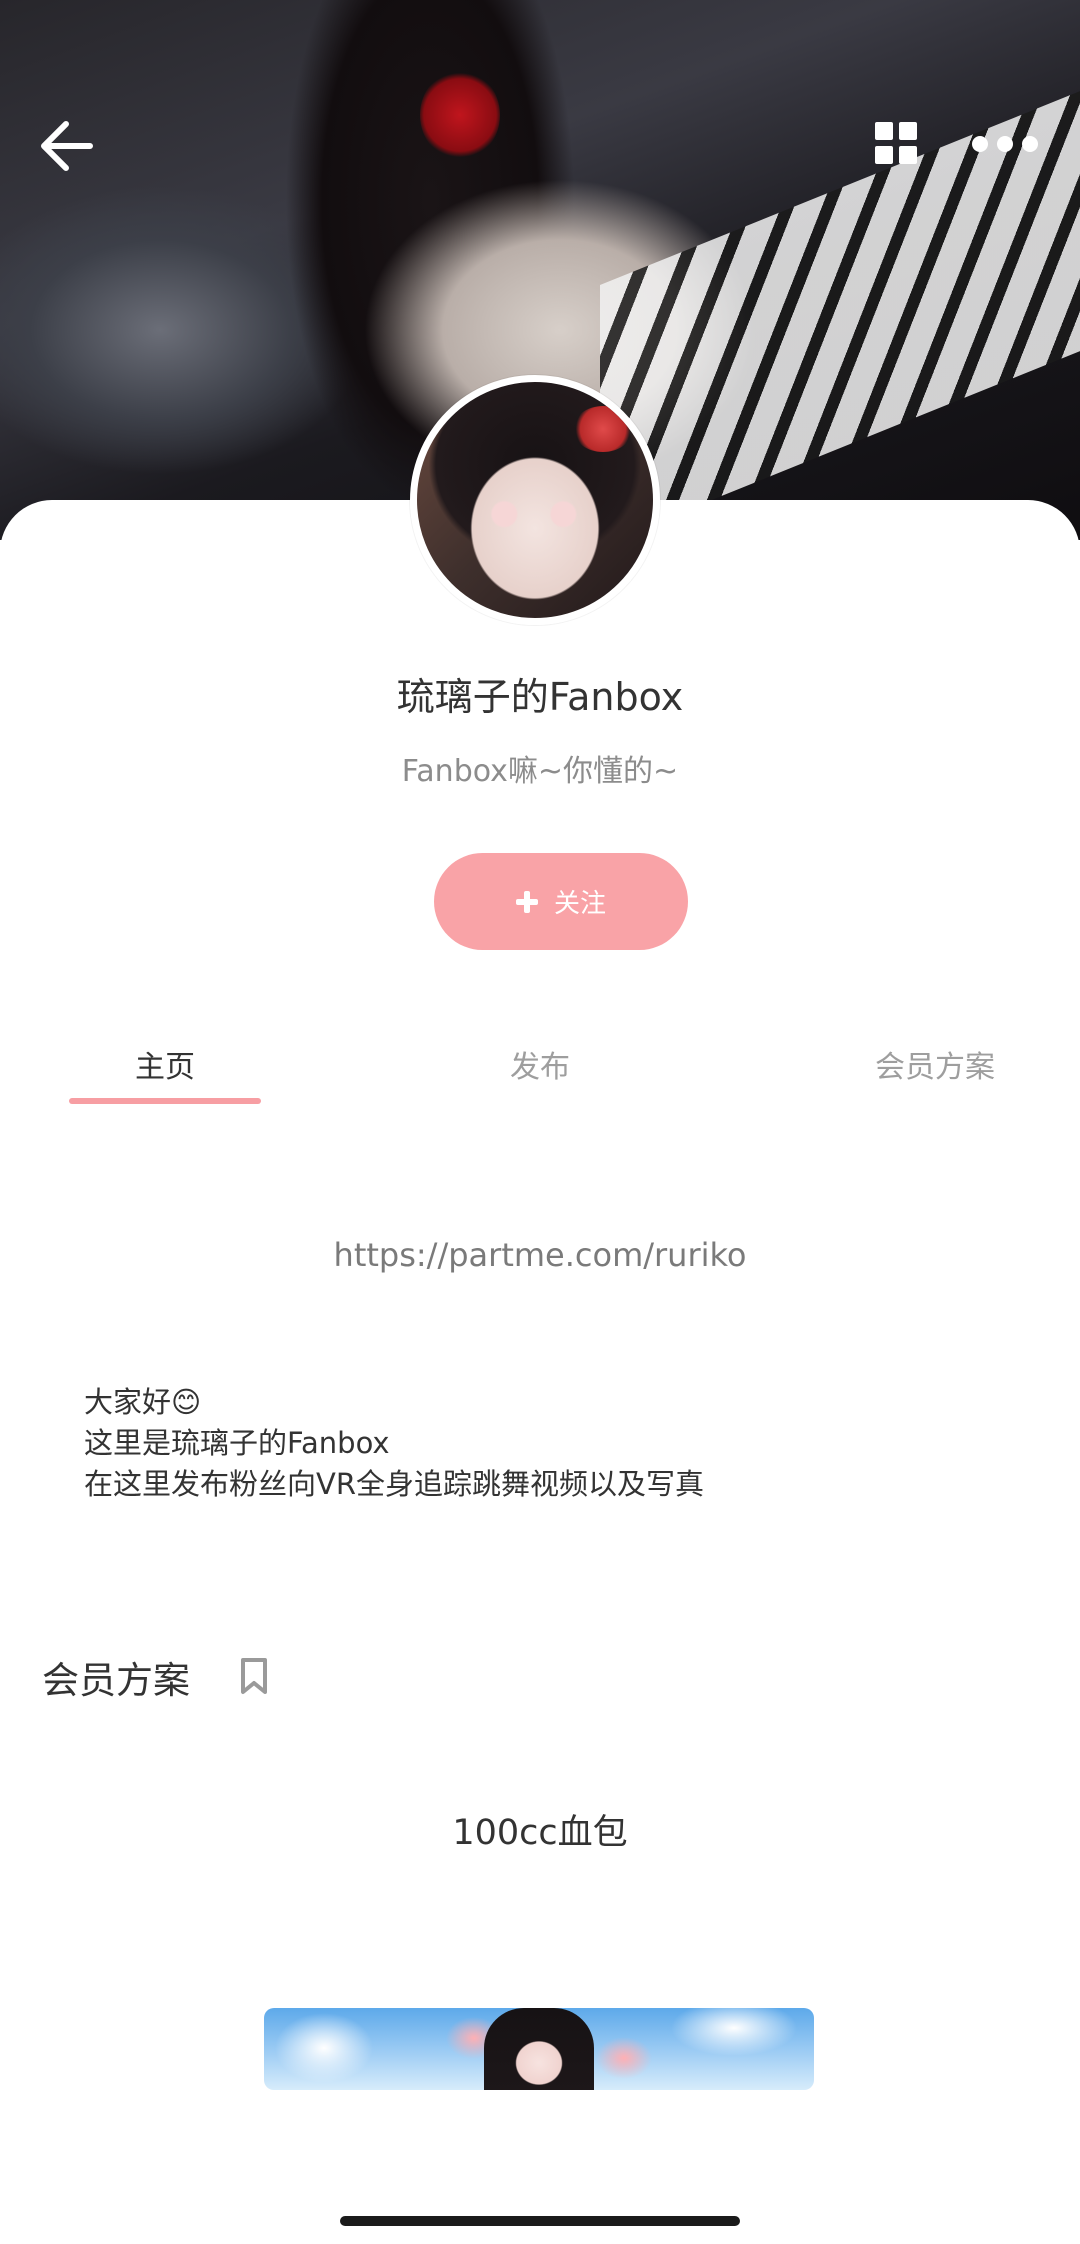 The height and width of the screenshot is (2244, 1080). I want to click on active-tab-indicator, so click(165, 1101).